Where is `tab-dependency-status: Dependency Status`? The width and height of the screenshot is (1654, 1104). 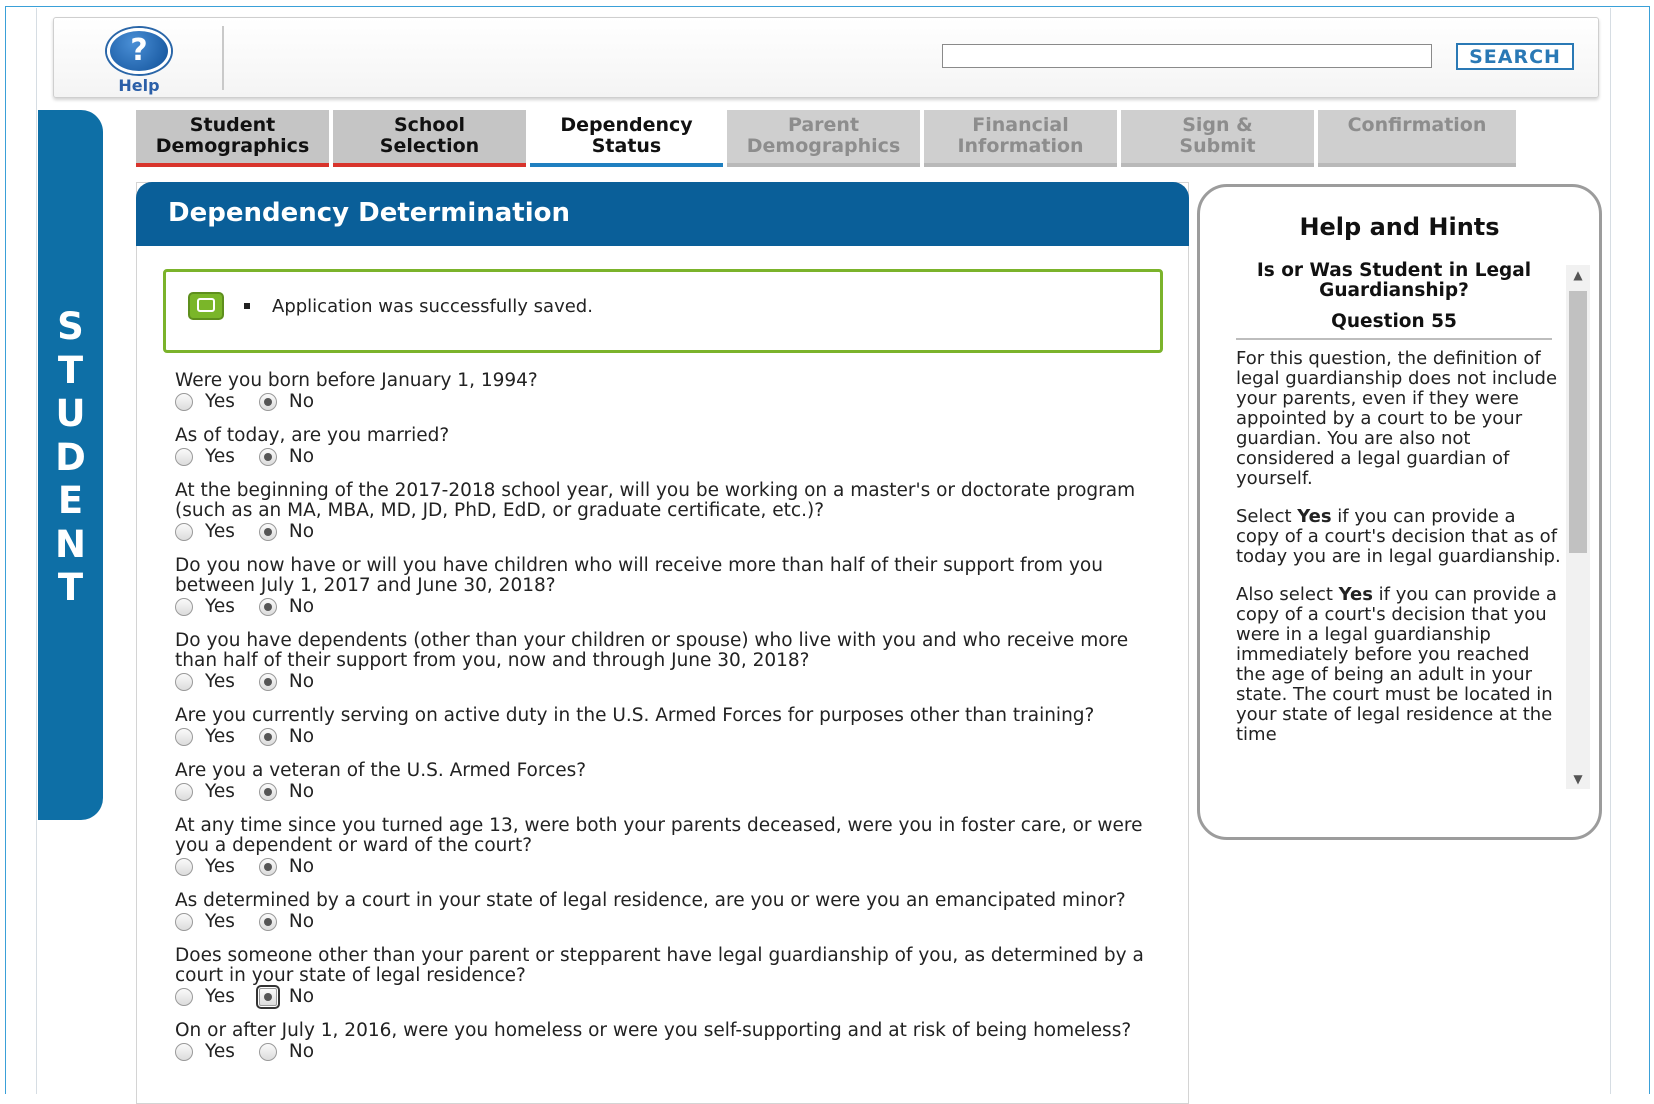 tab-dependency-status: Dependency Status is located at coordinates (626, 138).